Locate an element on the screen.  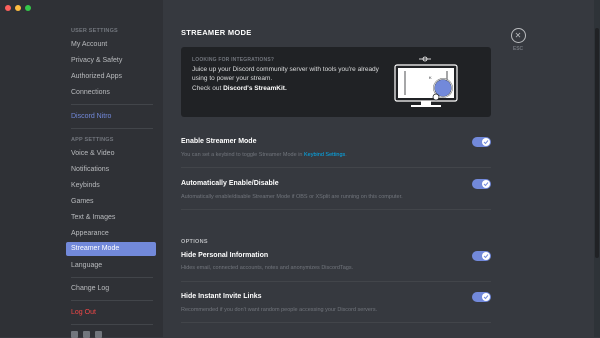
enable-streamer-mode-toggle is located at coordinates (481, 142).